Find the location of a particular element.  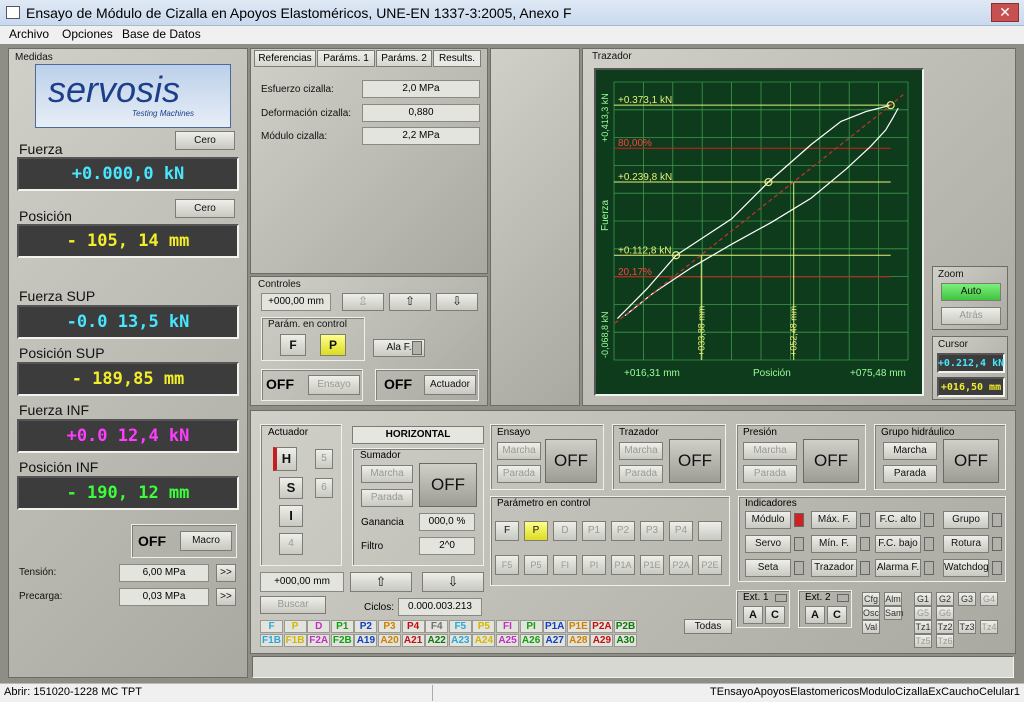

actuador-control-button: Actuador is located at coordinates (450, 385).